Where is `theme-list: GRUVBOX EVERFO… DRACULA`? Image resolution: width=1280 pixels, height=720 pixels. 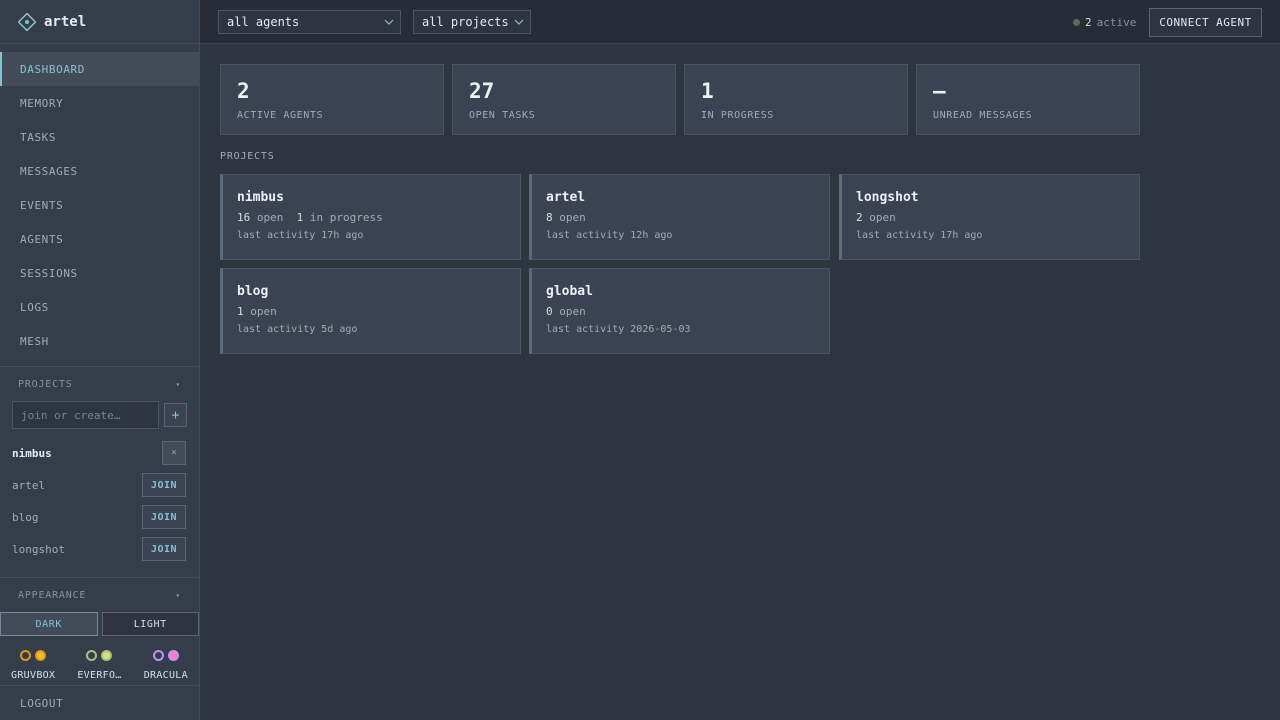
theme-list: GRUVBOX EVERFO… DRACULA is located at coordinates (99, 658).